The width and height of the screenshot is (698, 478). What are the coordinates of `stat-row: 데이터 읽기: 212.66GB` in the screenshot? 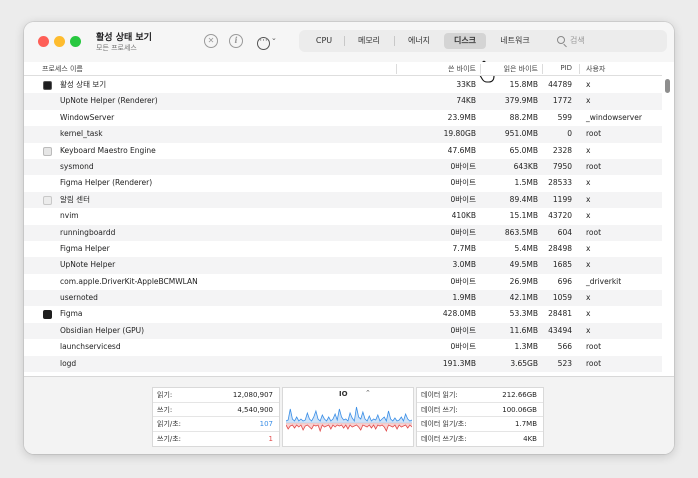 It's located at (480, 395).